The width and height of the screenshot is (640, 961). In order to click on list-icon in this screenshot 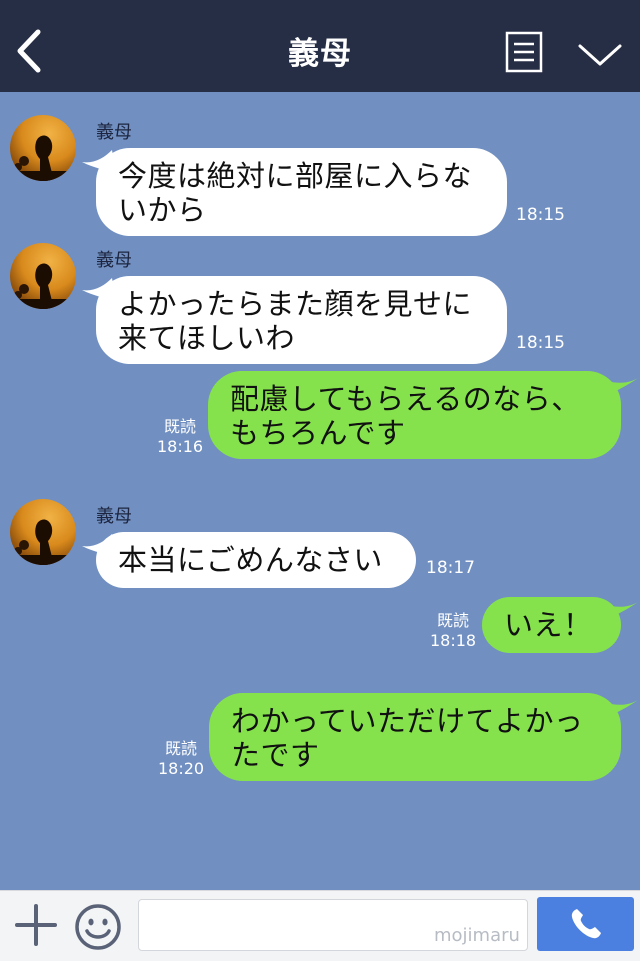, I will do `click(524, 52)`.